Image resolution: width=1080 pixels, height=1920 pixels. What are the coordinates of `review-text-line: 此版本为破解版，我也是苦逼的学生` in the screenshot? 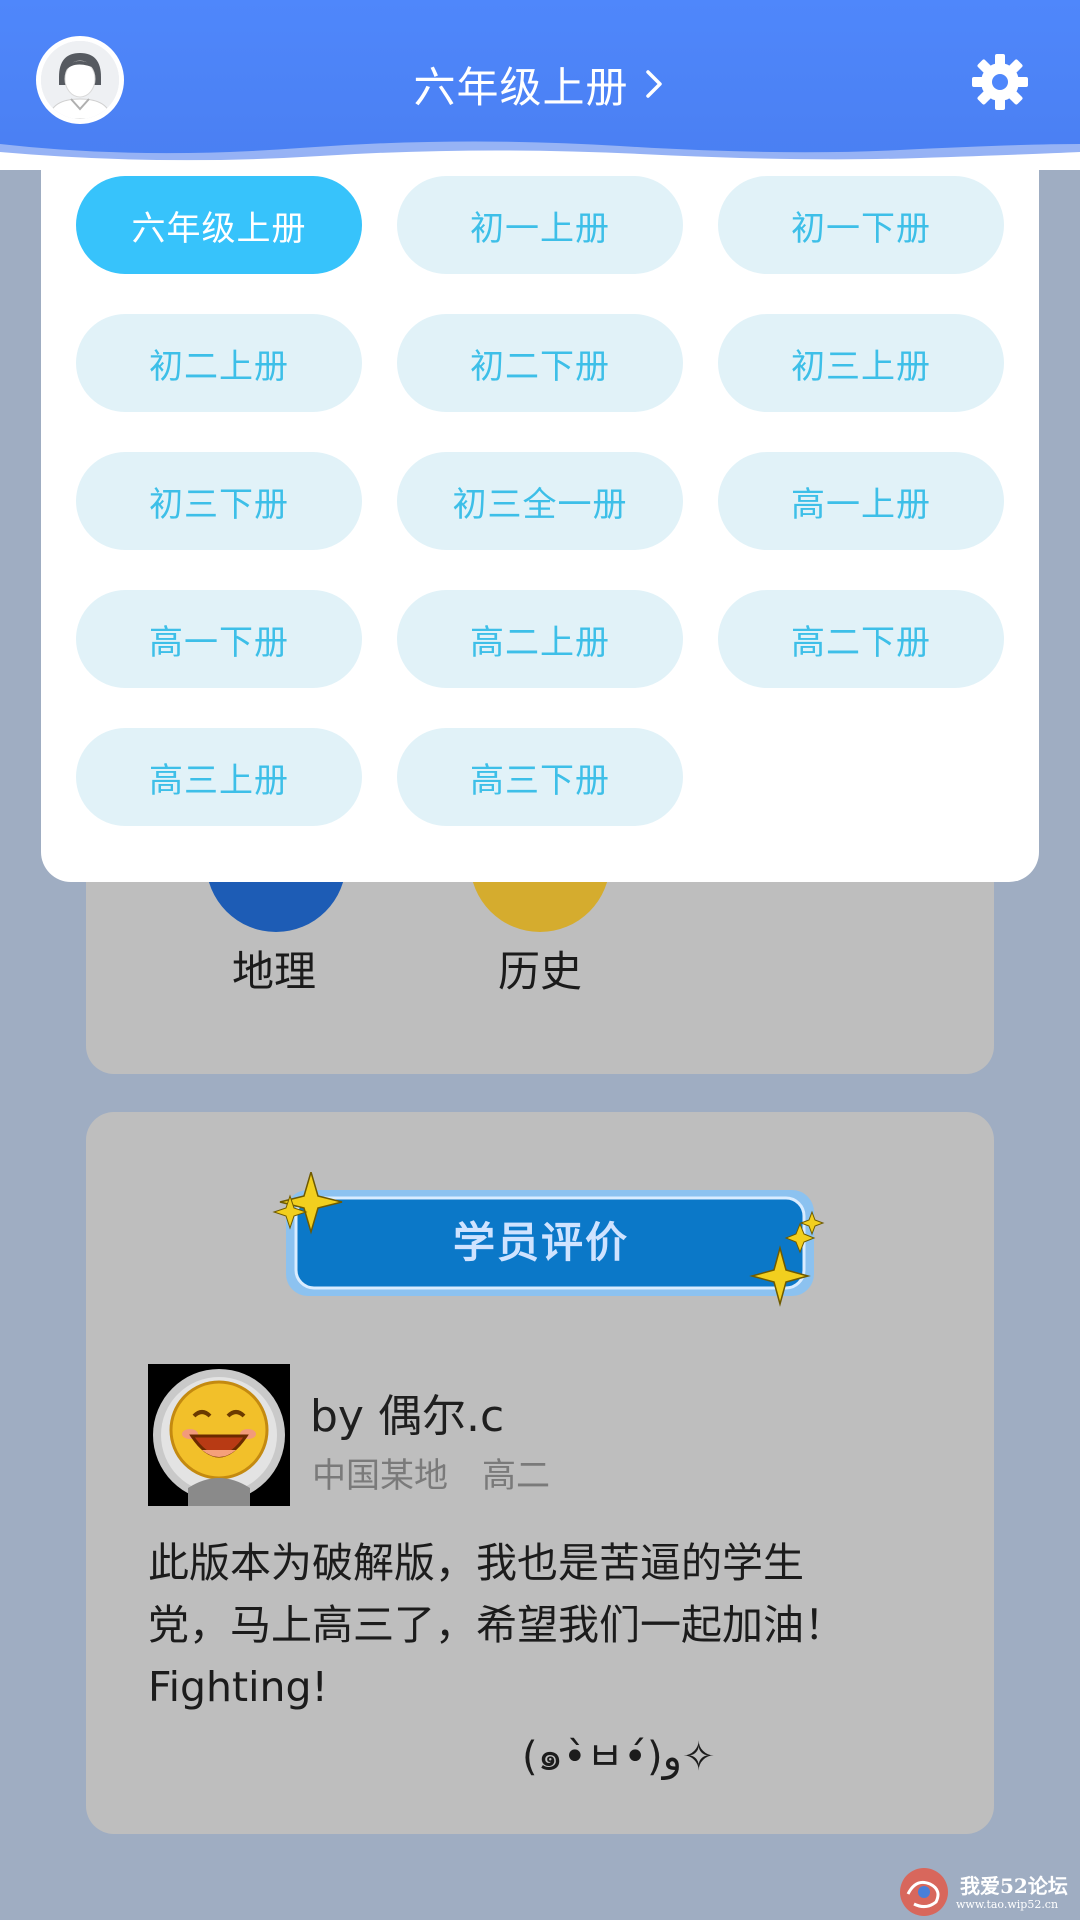 It's located at (476, 1563).